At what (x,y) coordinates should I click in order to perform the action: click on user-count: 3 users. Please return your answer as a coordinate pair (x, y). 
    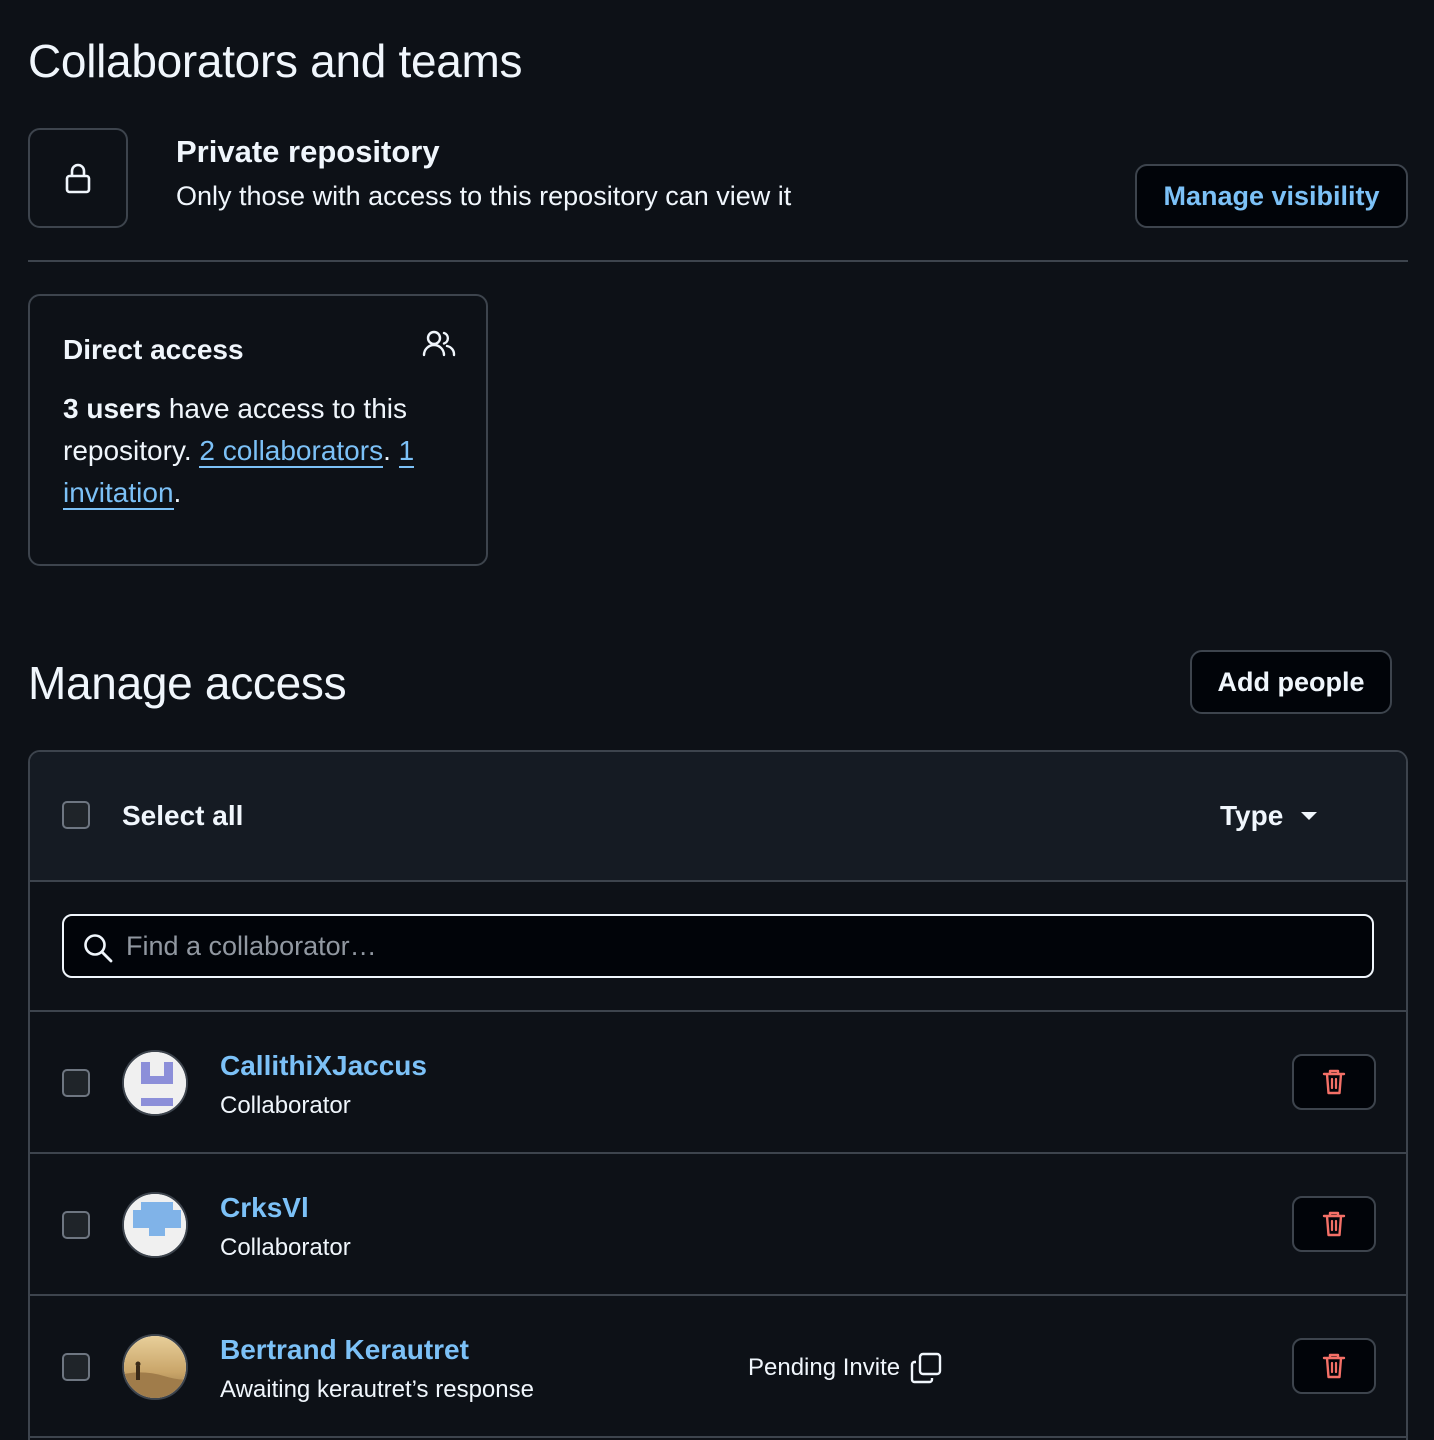
    Looking at the image, I should click on (112, 408).